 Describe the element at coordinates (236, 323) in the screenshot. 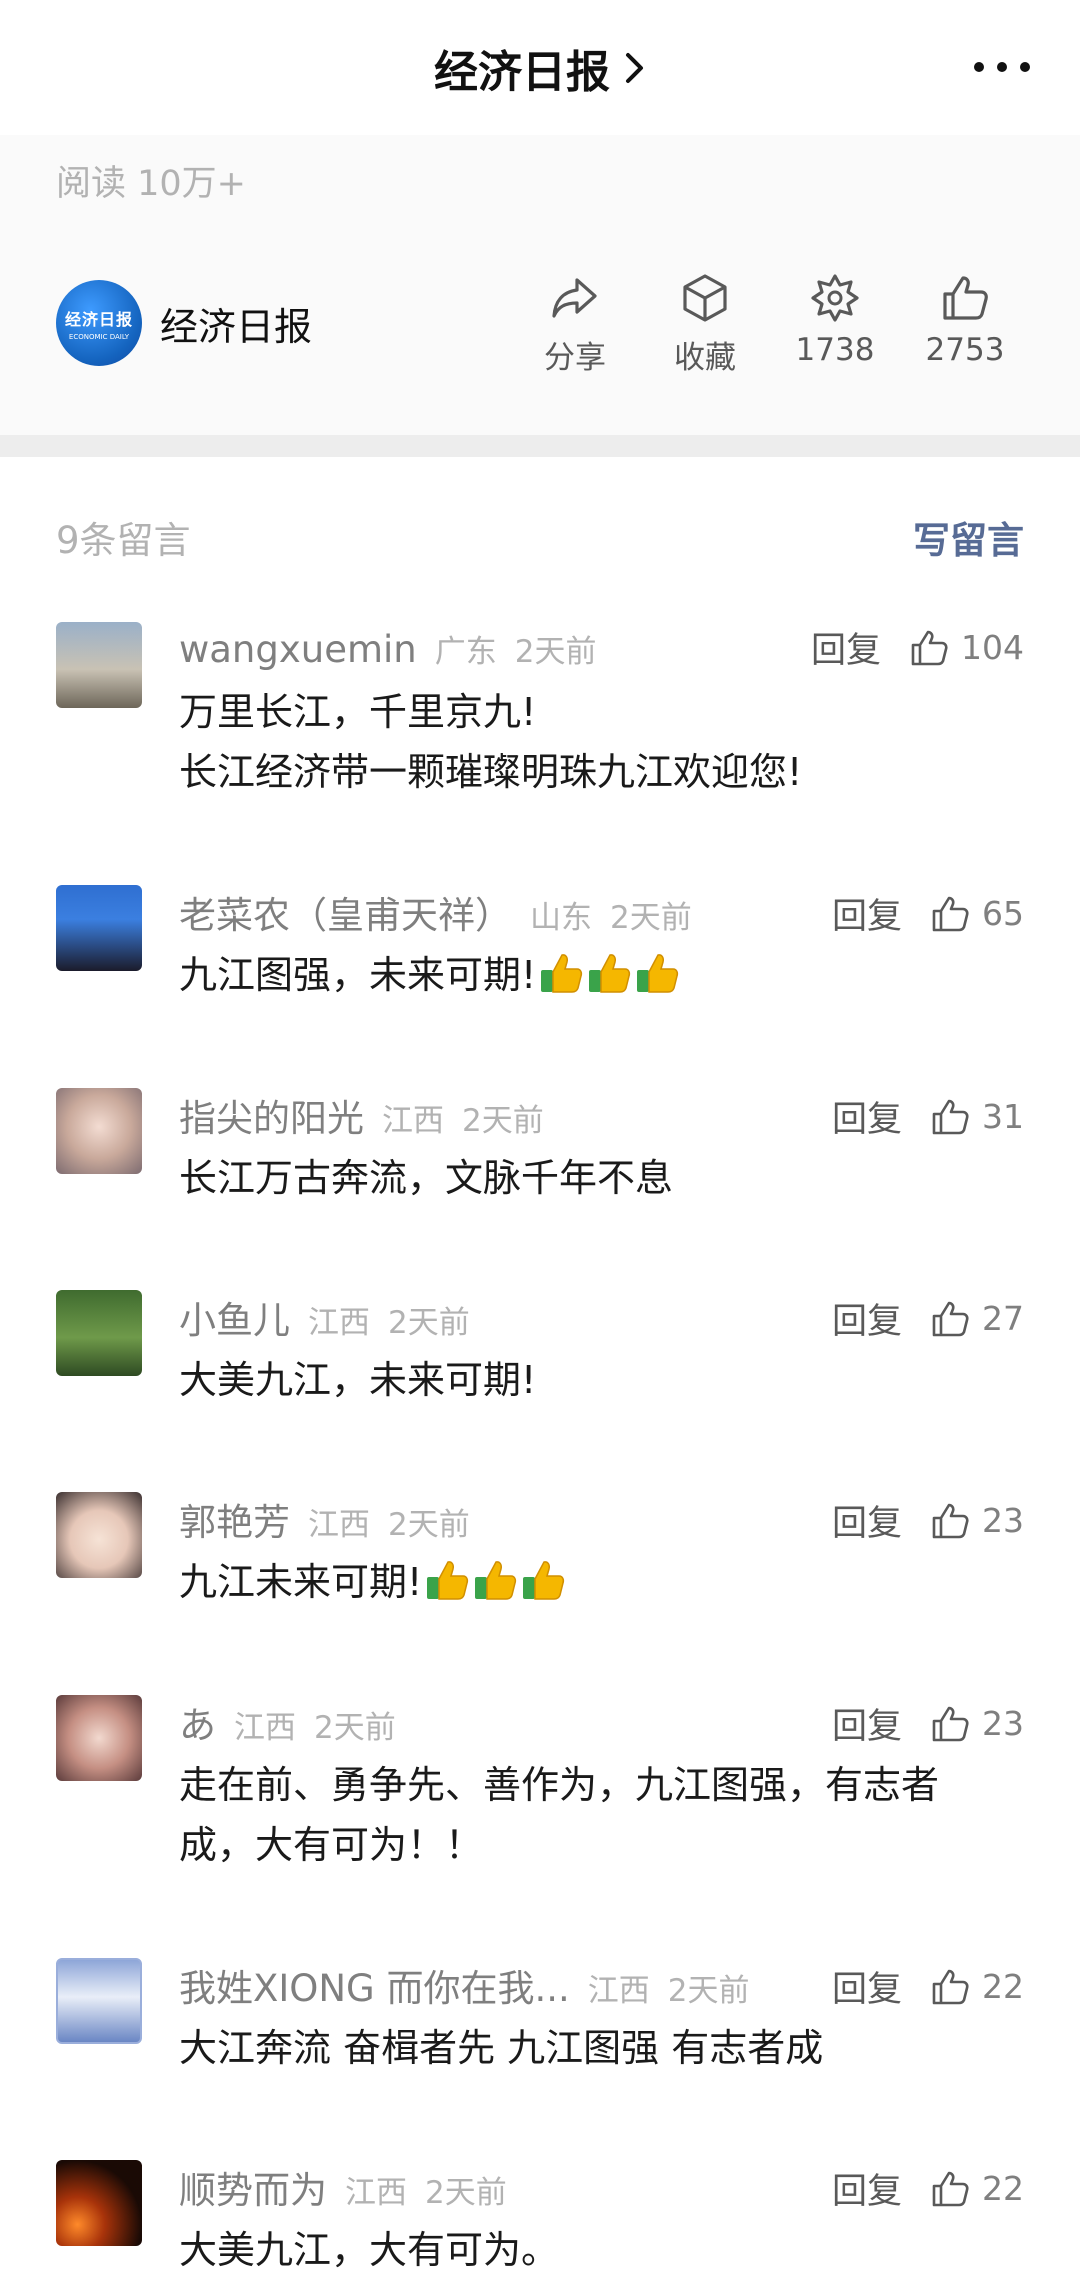

I see `account-name: 经济日报` at that location.